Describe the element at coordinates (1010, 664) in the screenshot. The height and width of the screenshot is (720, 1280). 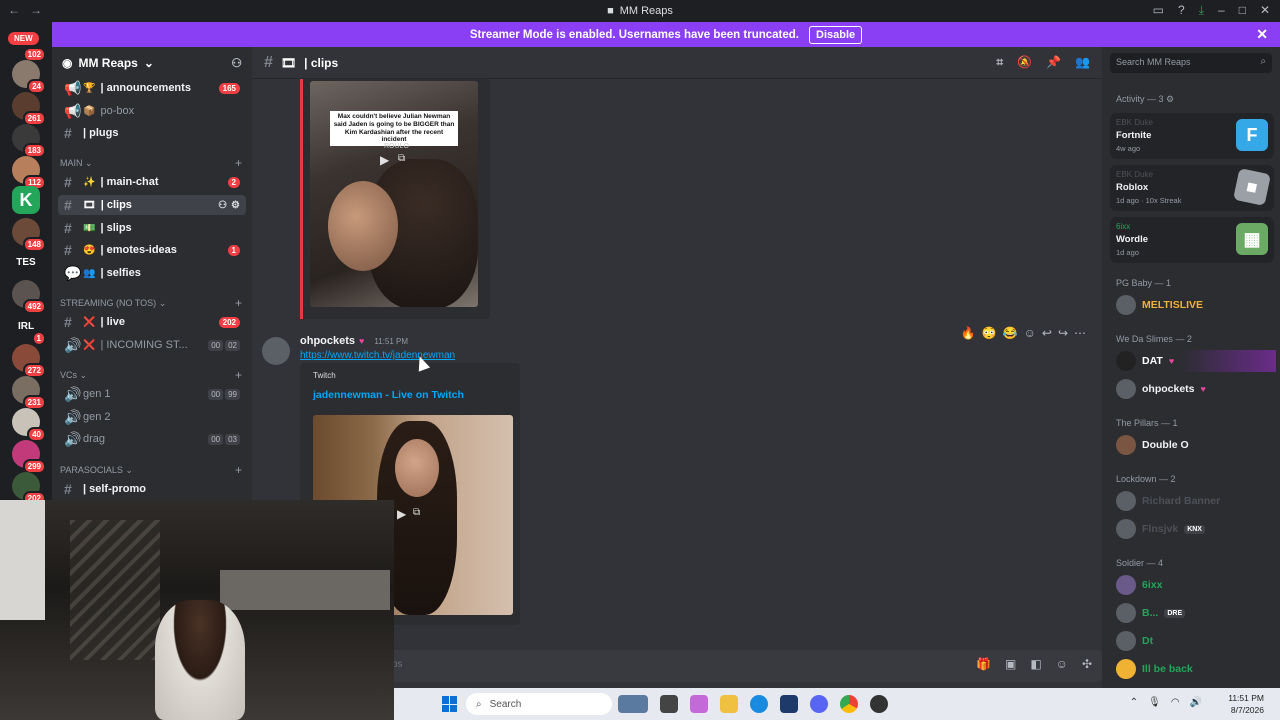
I see `gif-icon: ▣` at that location.